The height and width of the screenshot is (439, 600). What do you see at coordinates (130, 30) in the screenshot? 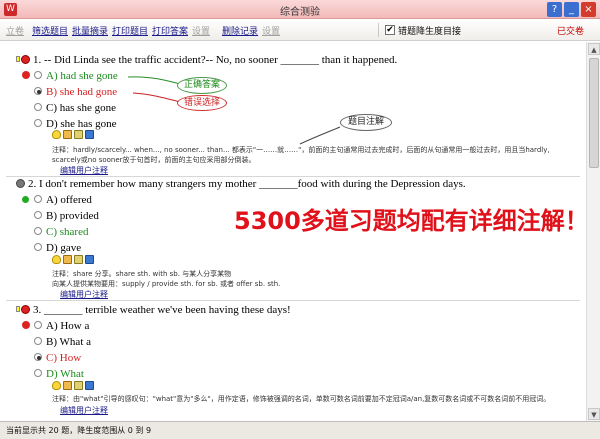
I see `toolbar-item-print-questions: 打印题目` at bounding box center [130, 30].